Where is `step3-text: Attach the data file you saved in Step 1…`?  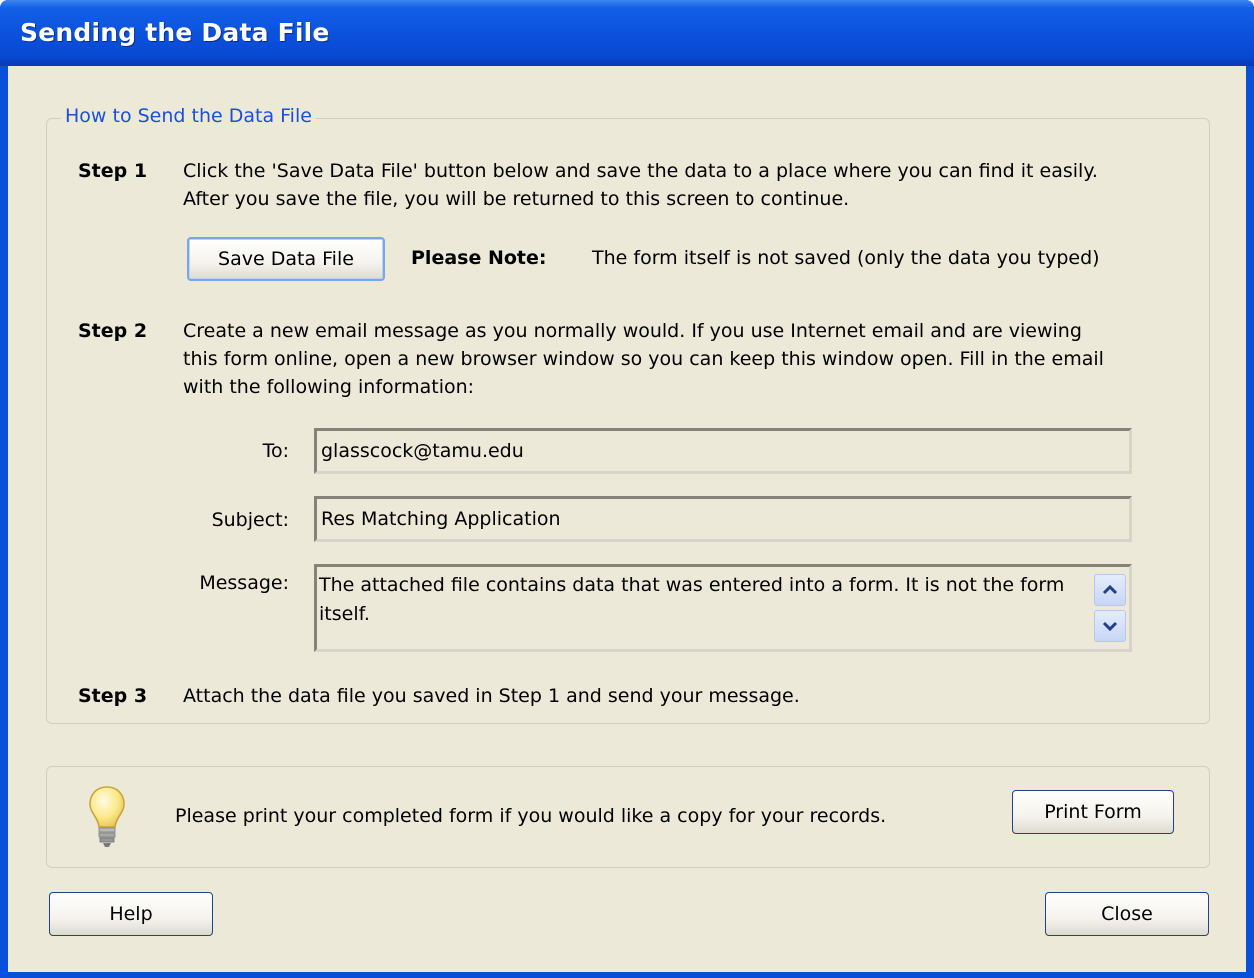
step3-text: Attach the data file you saved in Step 1… is located at coordinates (491, 696).